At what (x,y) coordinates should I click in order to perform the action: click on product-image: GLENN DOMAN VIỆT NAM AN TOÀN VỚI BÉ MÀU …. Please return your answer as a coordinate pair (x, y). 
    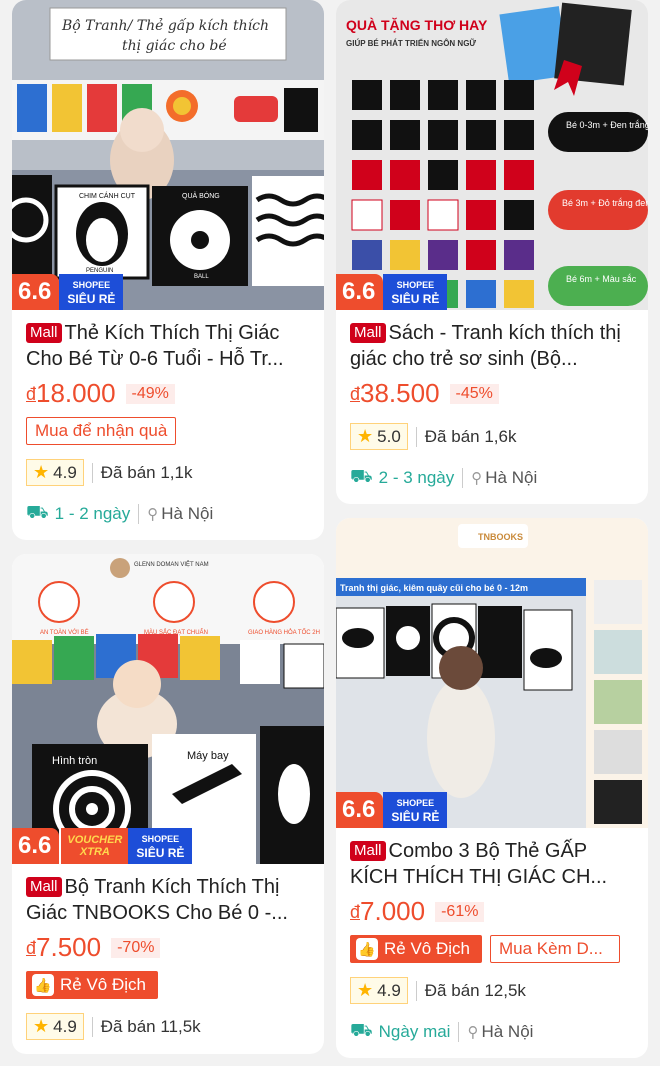
    Looking at the image, I should click on (168, 709).